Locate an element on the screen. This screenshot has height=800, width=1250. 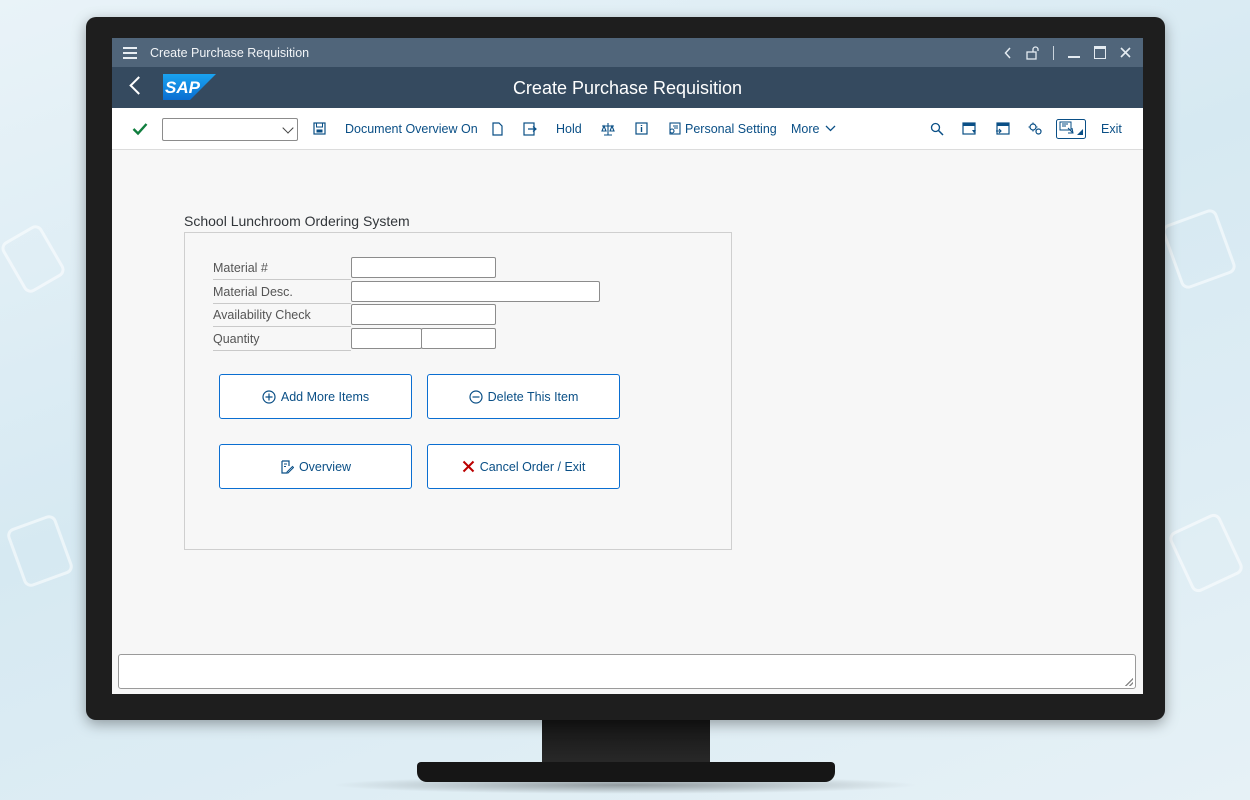
minimize-icon is located at coordinates (1074, 56).